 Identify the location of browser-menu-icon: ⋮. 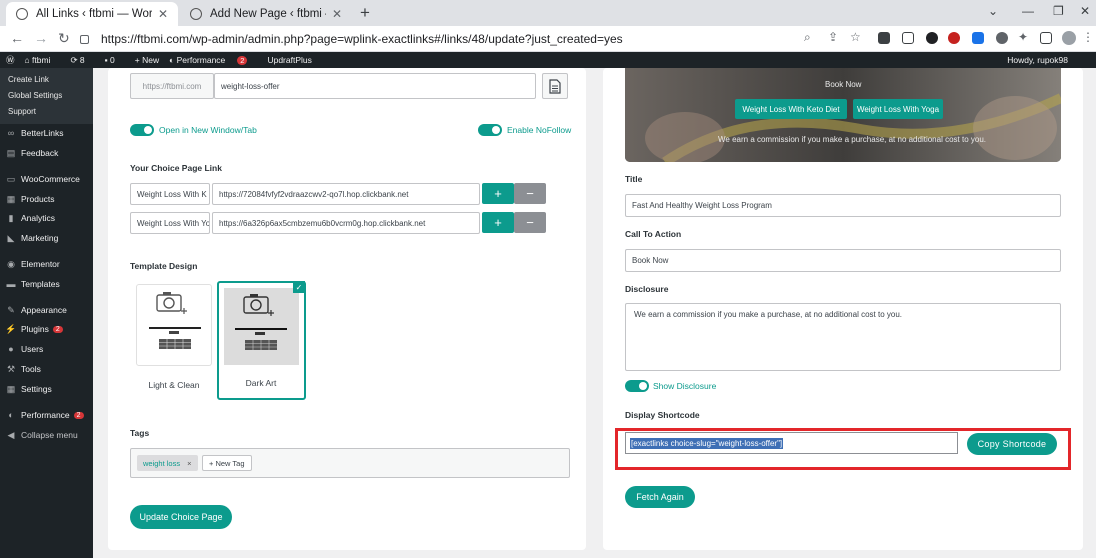
(1088, 37).